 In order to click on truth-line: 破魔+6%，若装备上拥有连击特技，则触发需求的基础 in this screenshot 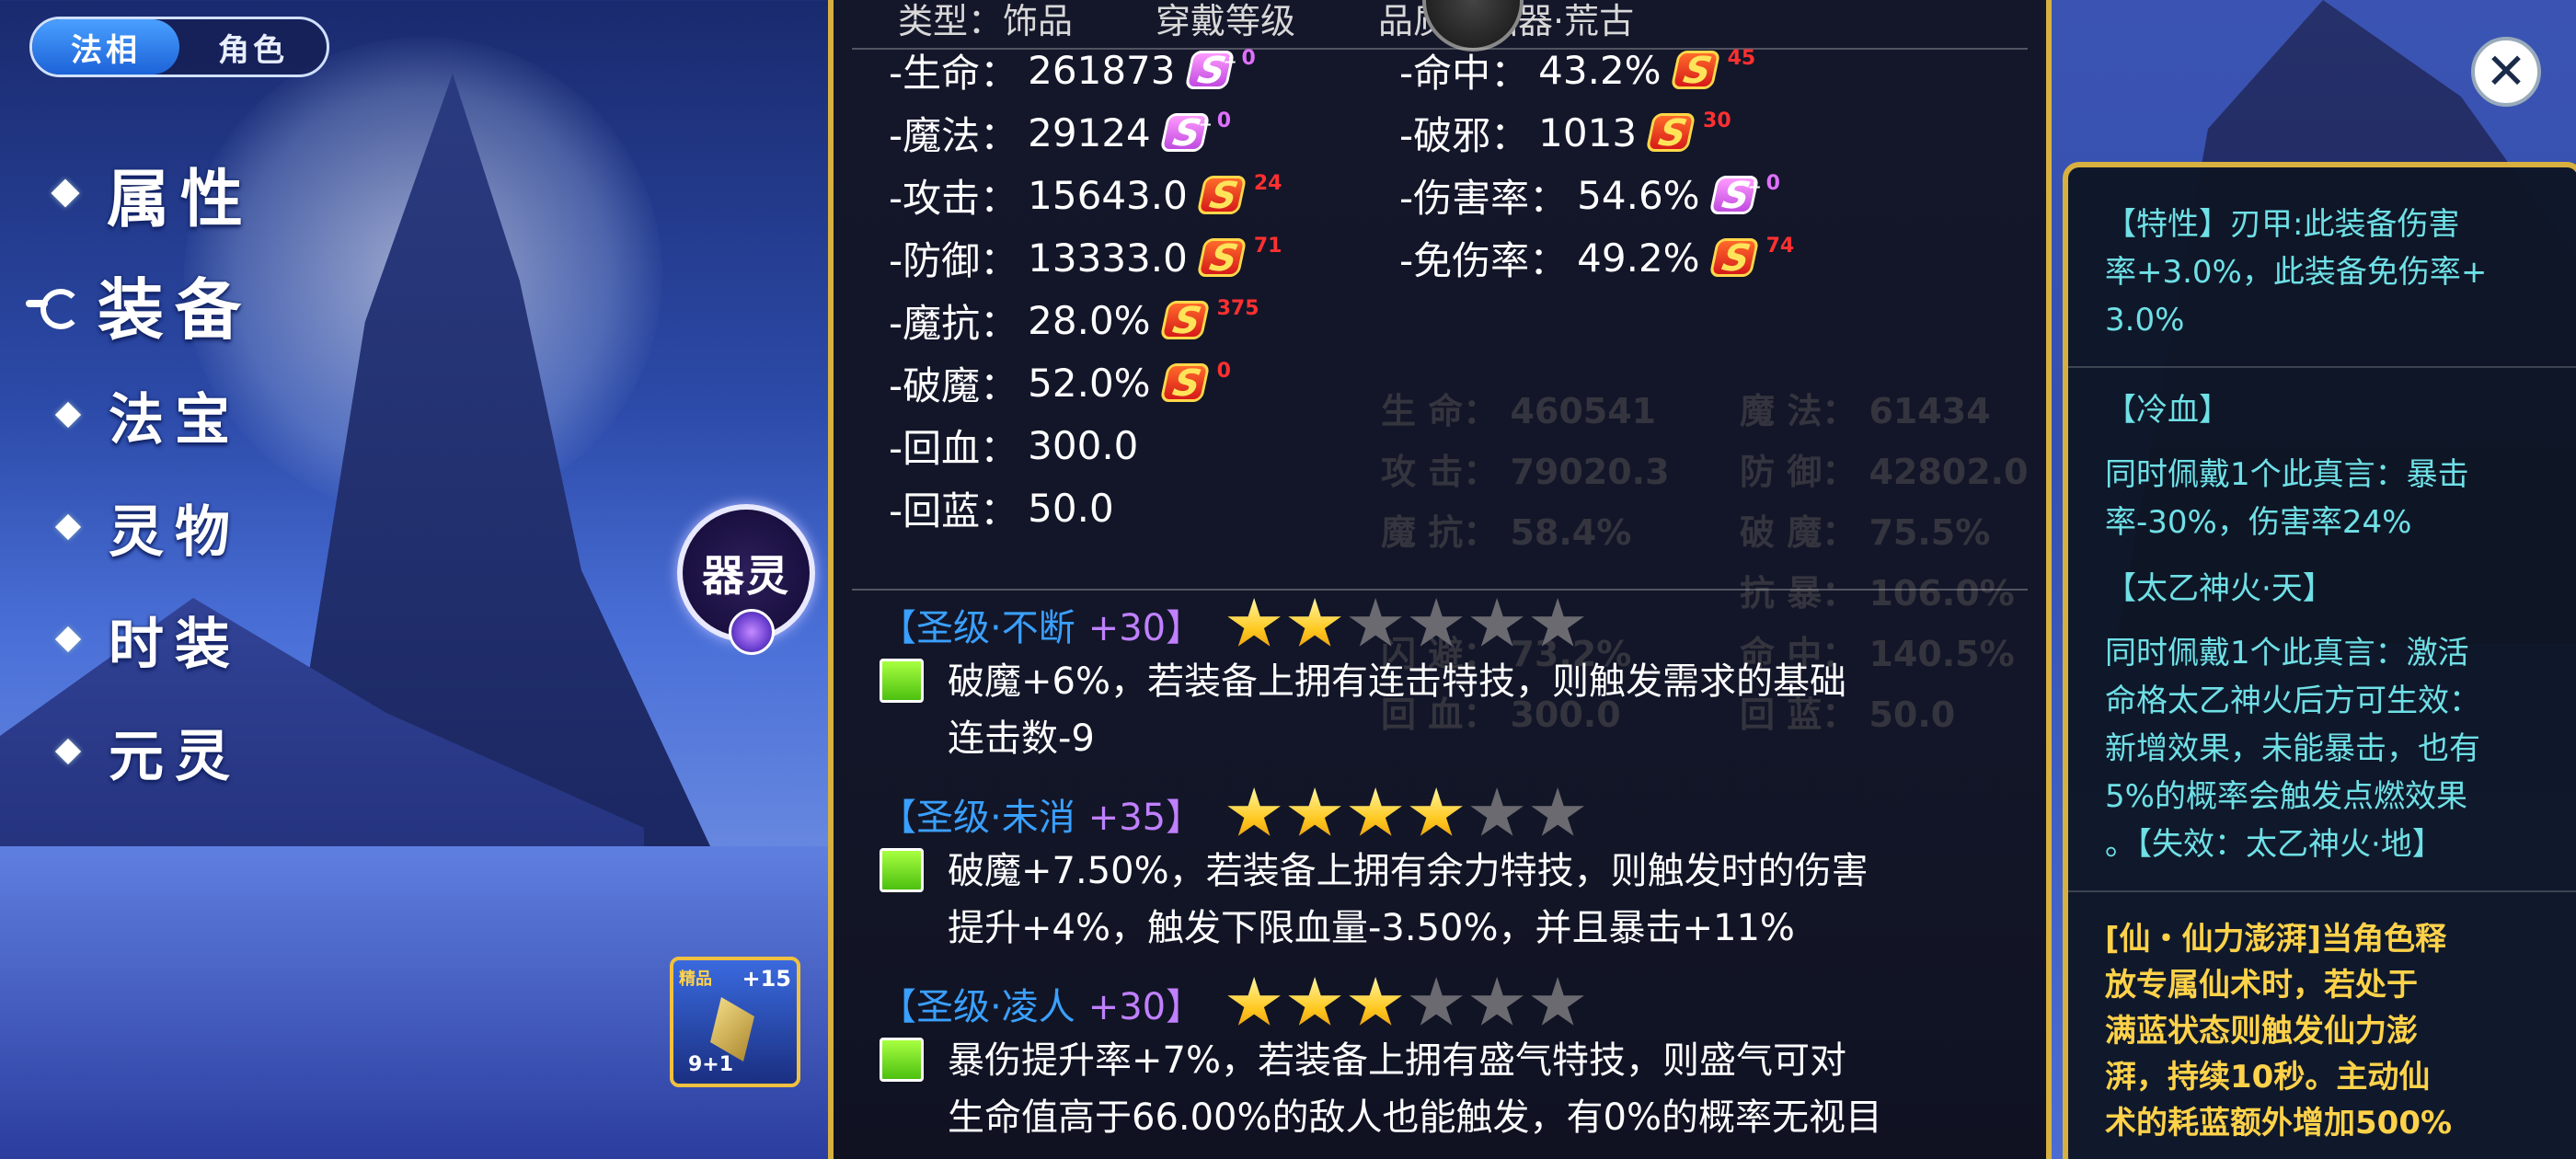, I will do `click(1397, 681)`.